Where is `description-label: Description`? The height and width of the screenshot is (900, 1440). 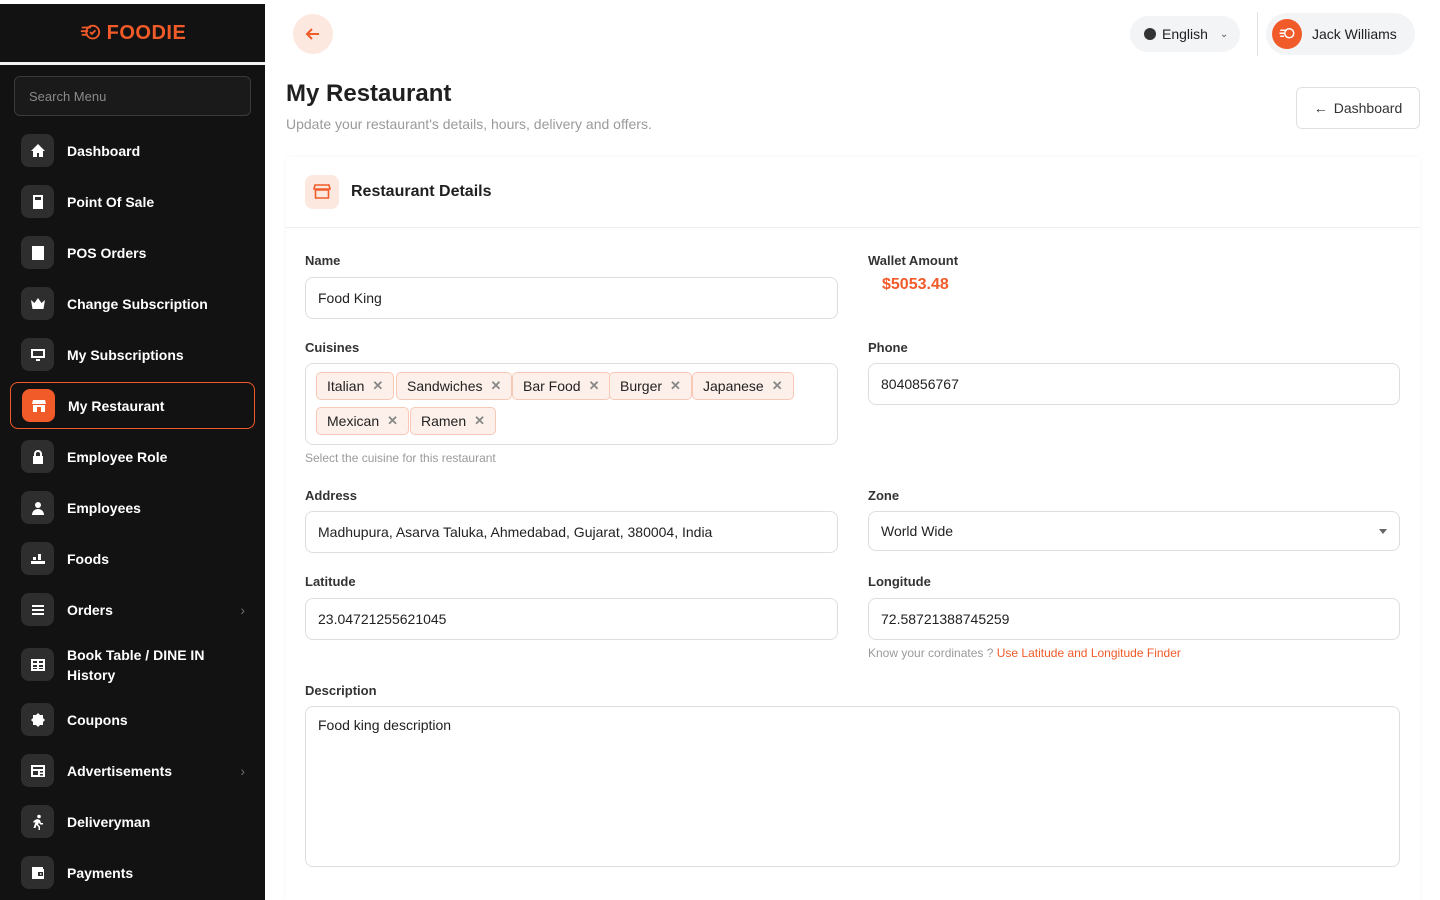
description-label: Description is located at coordinates (341, 690).